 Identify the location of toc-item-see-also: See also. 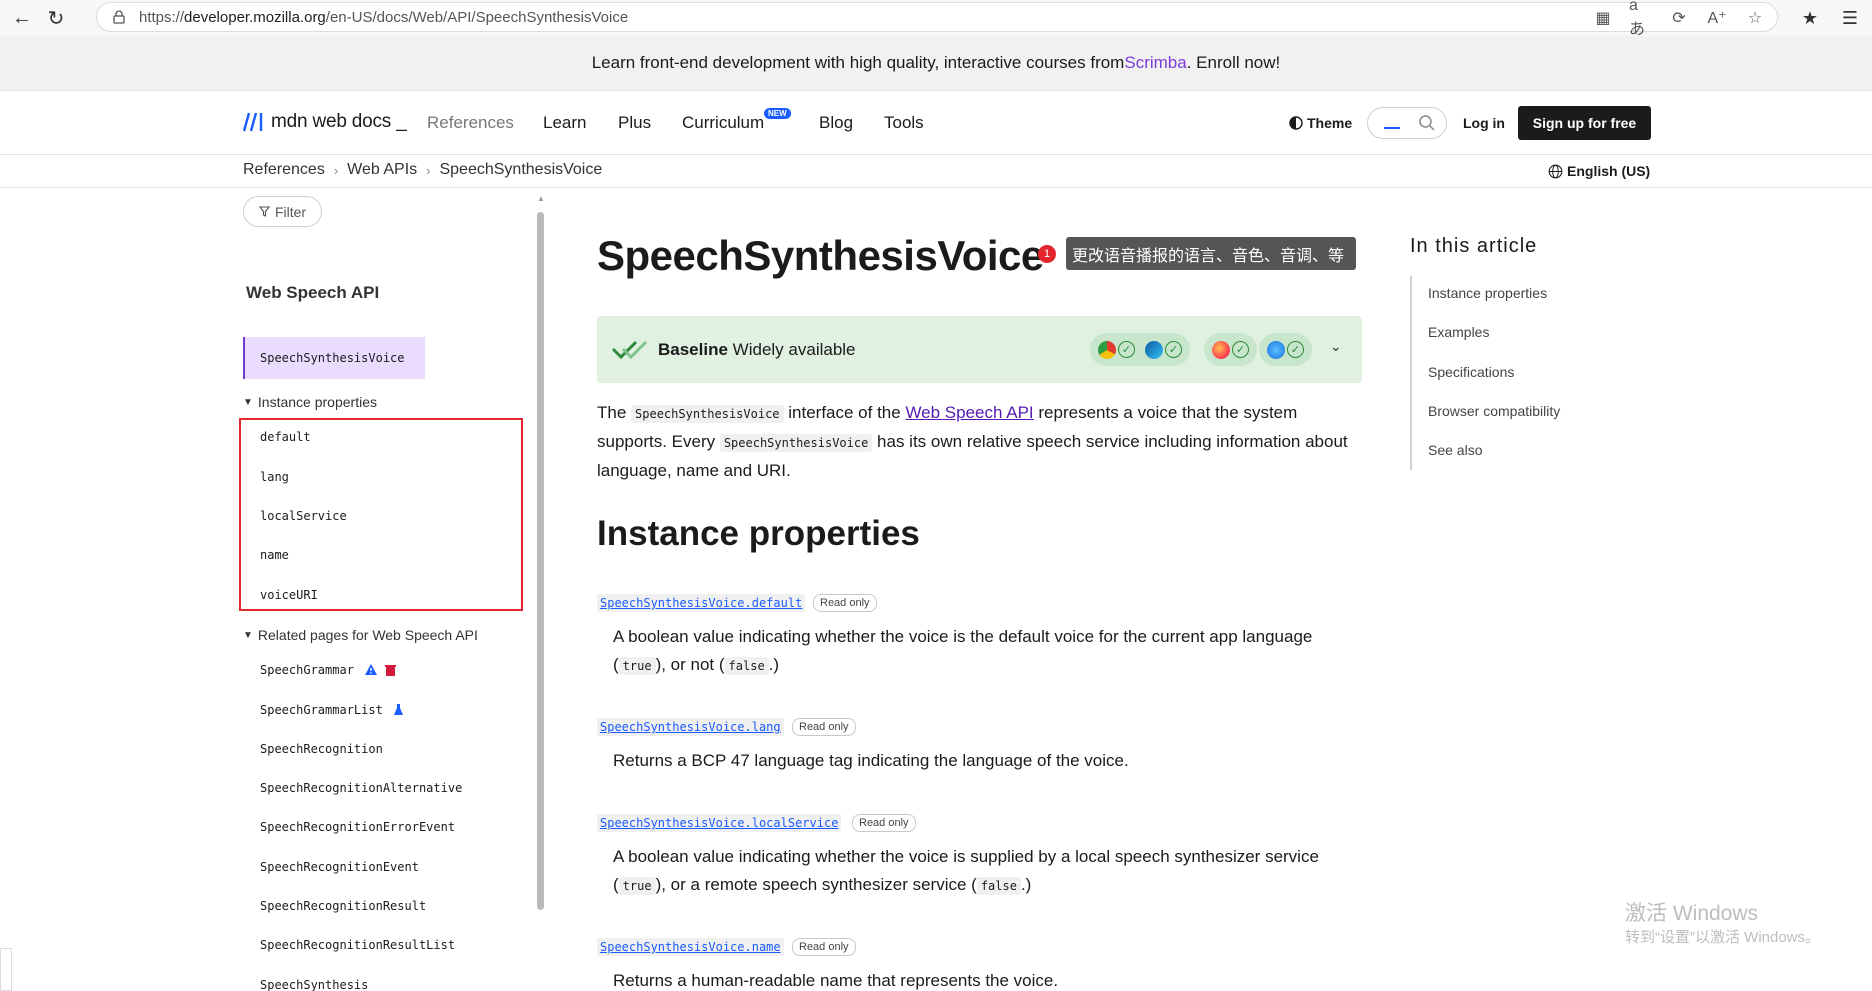
(1455, 450).